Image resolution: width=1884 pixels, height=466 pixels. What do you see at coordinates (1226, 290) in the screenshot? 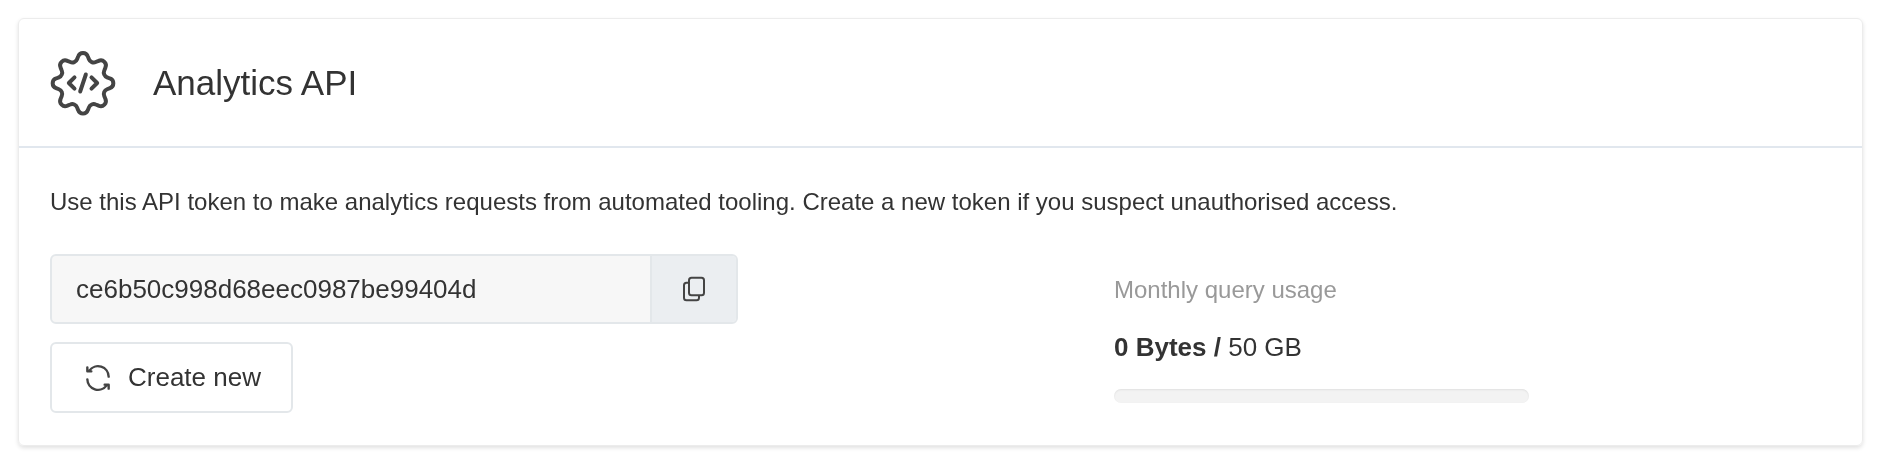
I see `usage-label: Monthly query usage` at bounding box center [1226, 290].